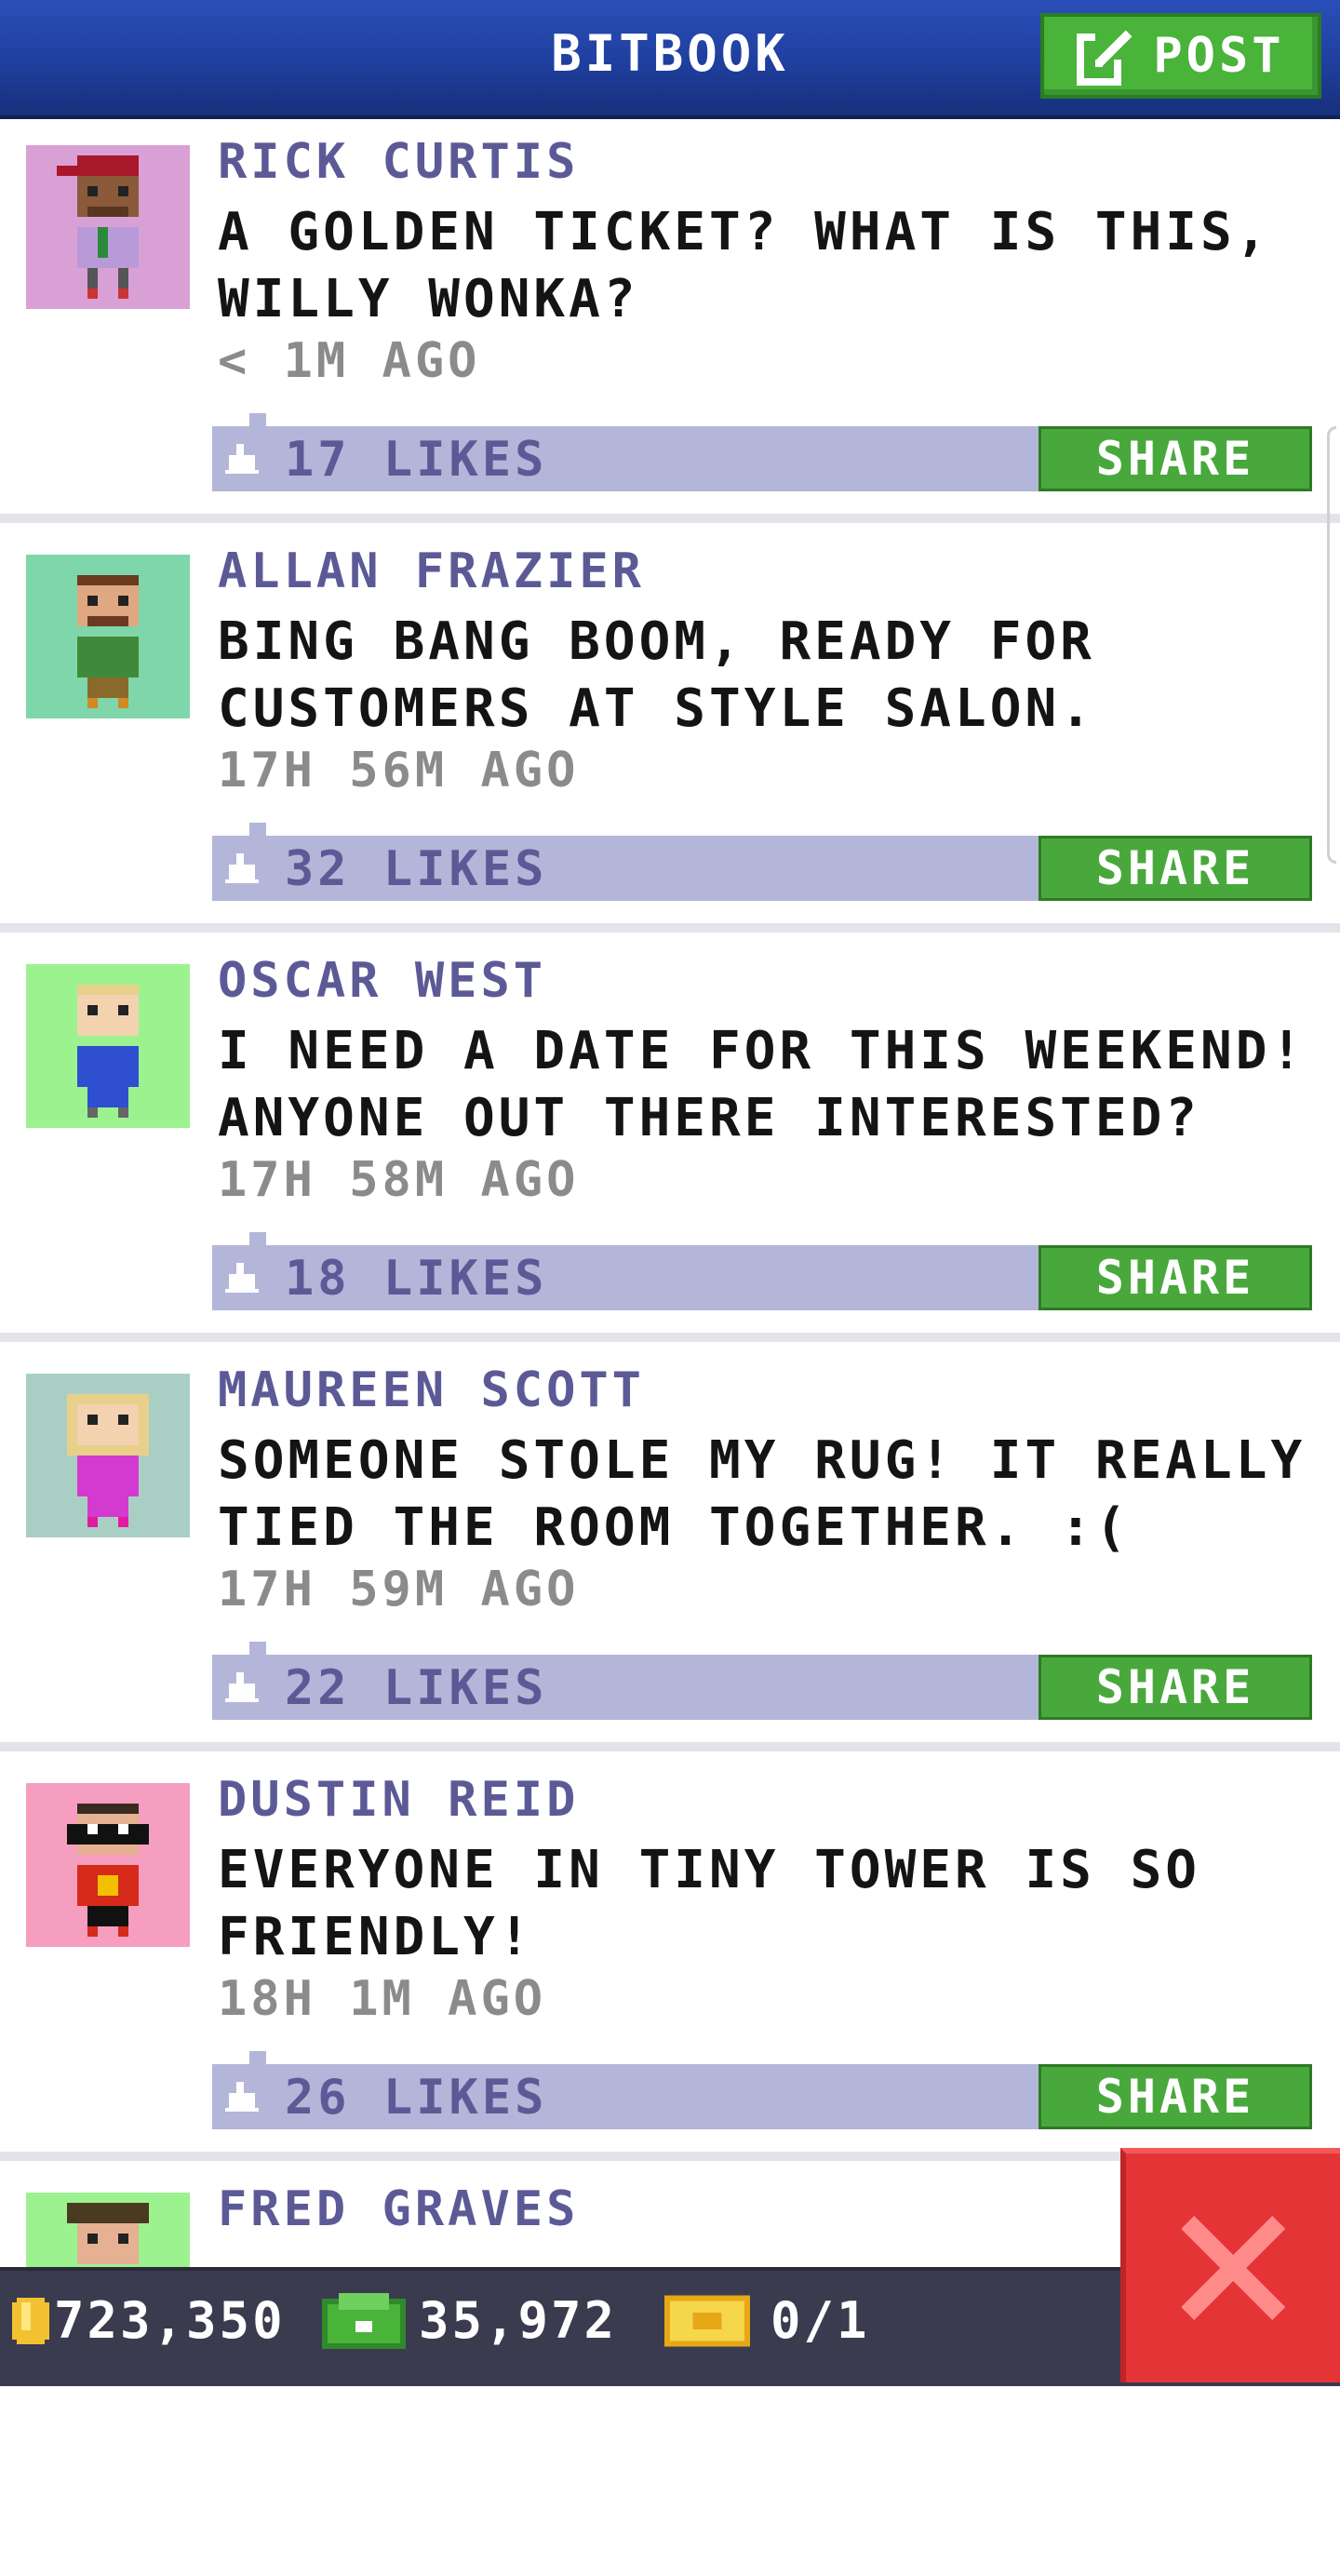 The image size is (1340, 2576). Describe the element at coordinates (820, 2320) in the screenshot. I see `tickets-value: 0/1` at that location.